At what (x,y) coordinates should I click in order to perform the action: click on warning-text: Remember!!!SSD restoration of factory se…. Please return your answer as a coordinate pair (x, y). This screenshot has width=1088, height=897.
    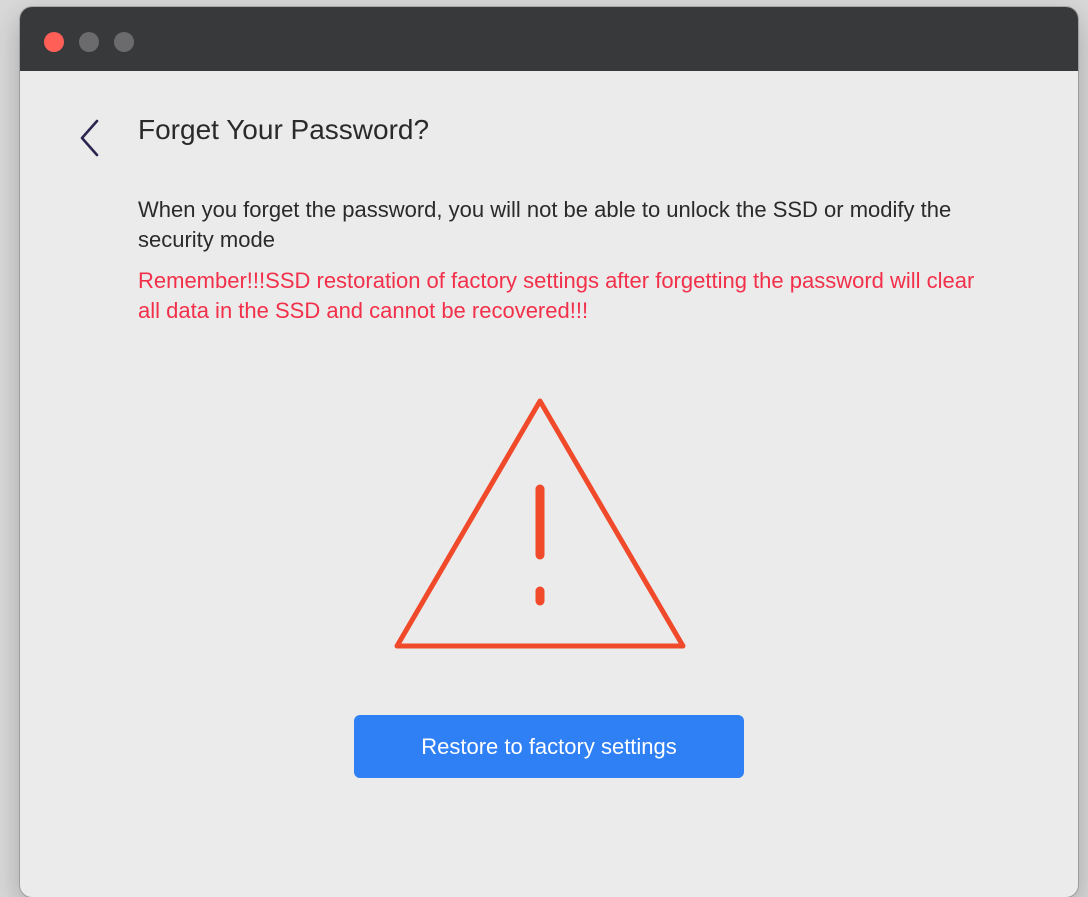
    Looking at the image, I should click on (556, 295).